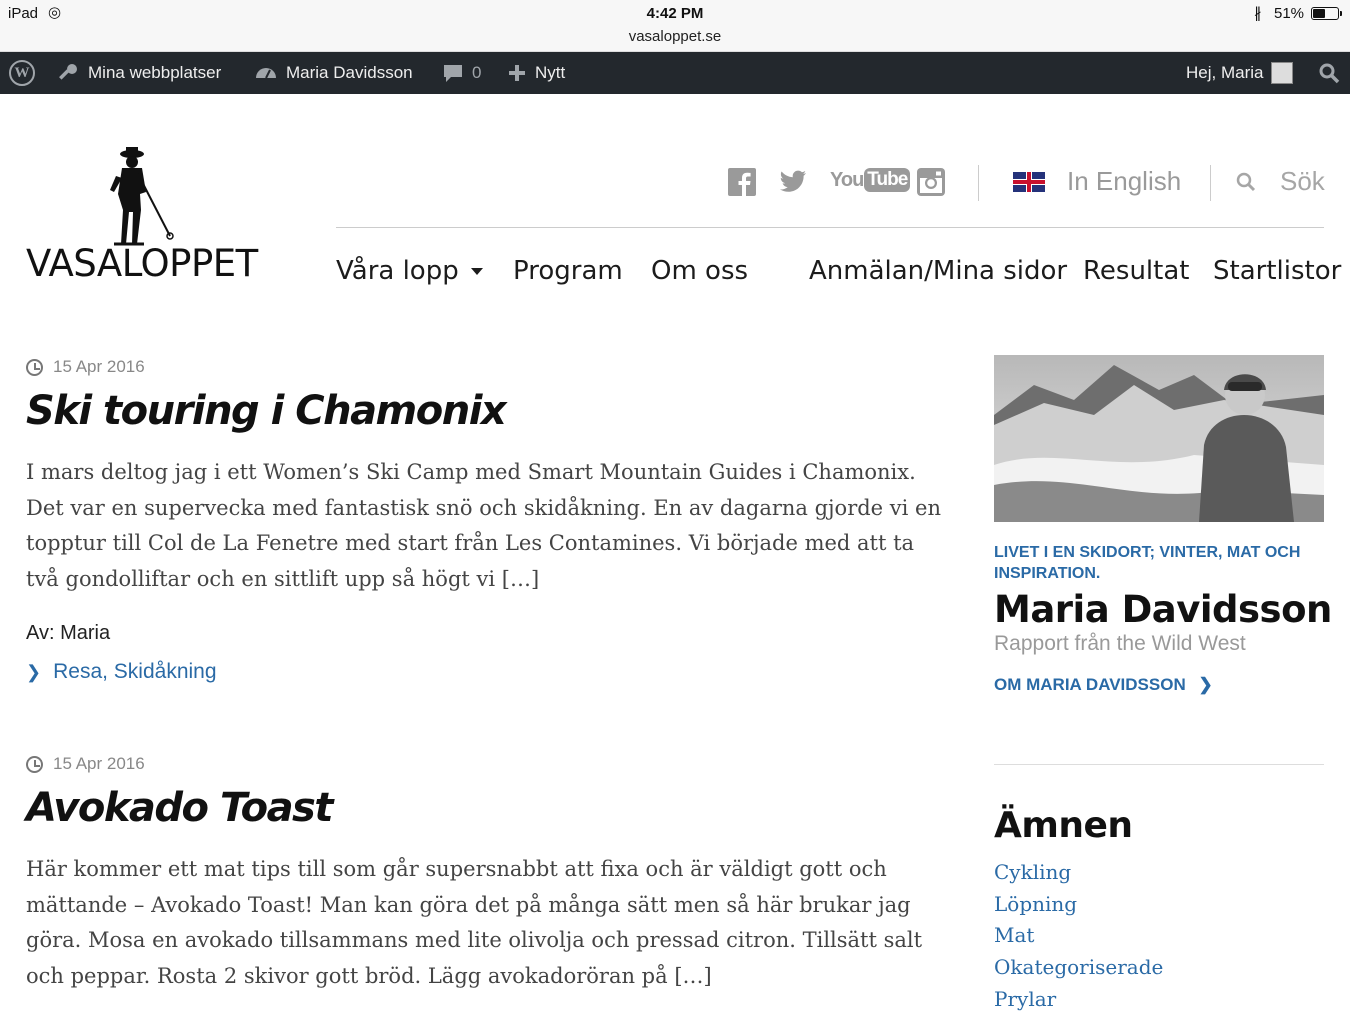 Image resolution: width=1350 pixels, height=1013 pixels. What do you see at coordinates (165, 671) in the screenshot?
I see `category-link-skidakning: Skidåkning` at bounding box center [165, 671].